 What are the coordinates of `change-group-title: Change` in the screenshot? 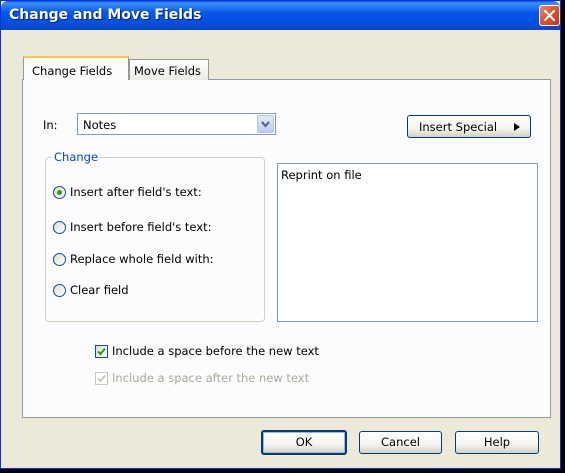 It's located at (76, 157).